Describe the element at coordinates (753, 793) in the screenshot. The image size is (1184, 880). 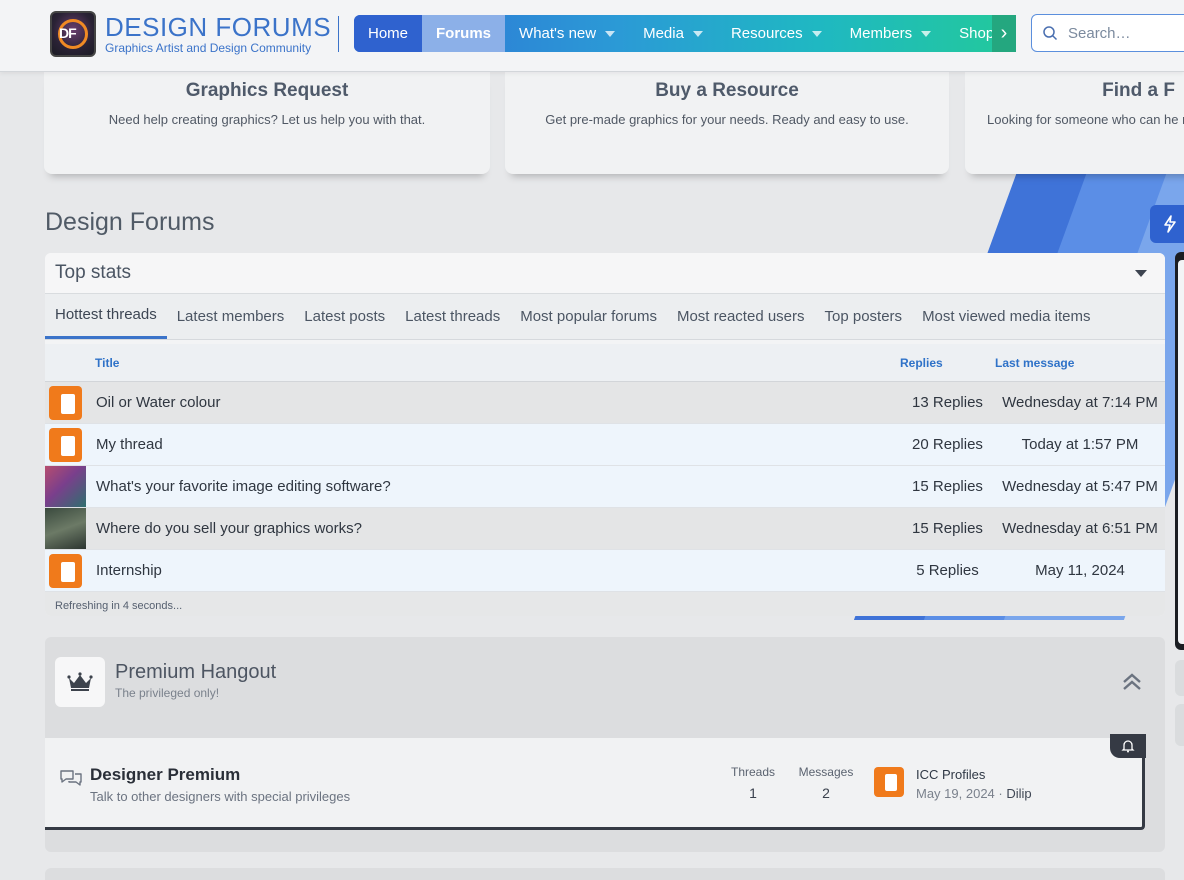
I see `threads-count: 1` at that location.